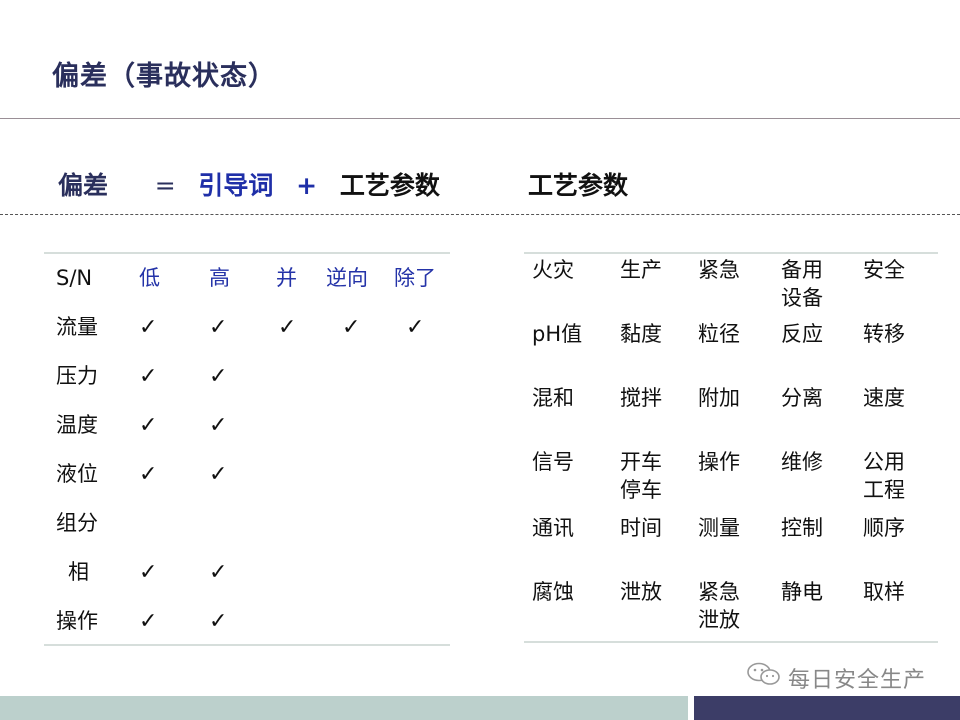  I want to click on matrix-param-label: 压力, so click(77, 376).